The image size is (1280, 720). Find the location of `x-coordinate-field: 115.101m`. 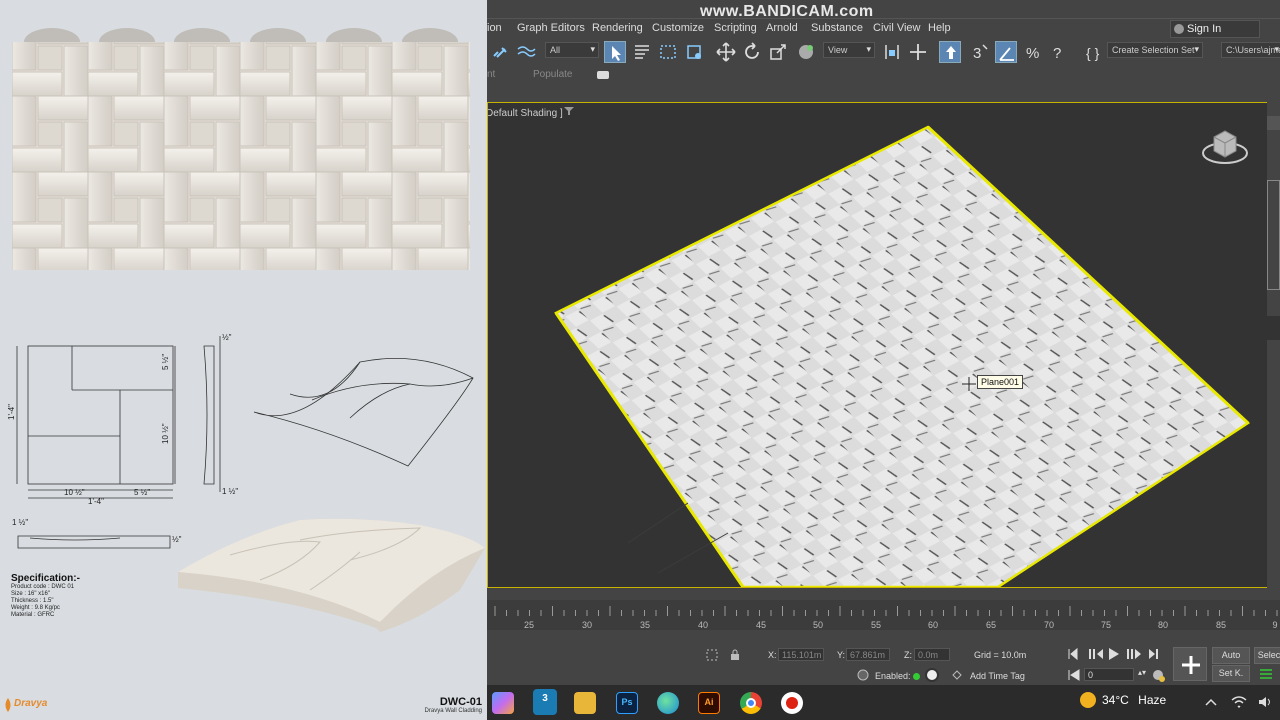

x-coordinate-field: 115.101m is located at coordinates (801, 654).